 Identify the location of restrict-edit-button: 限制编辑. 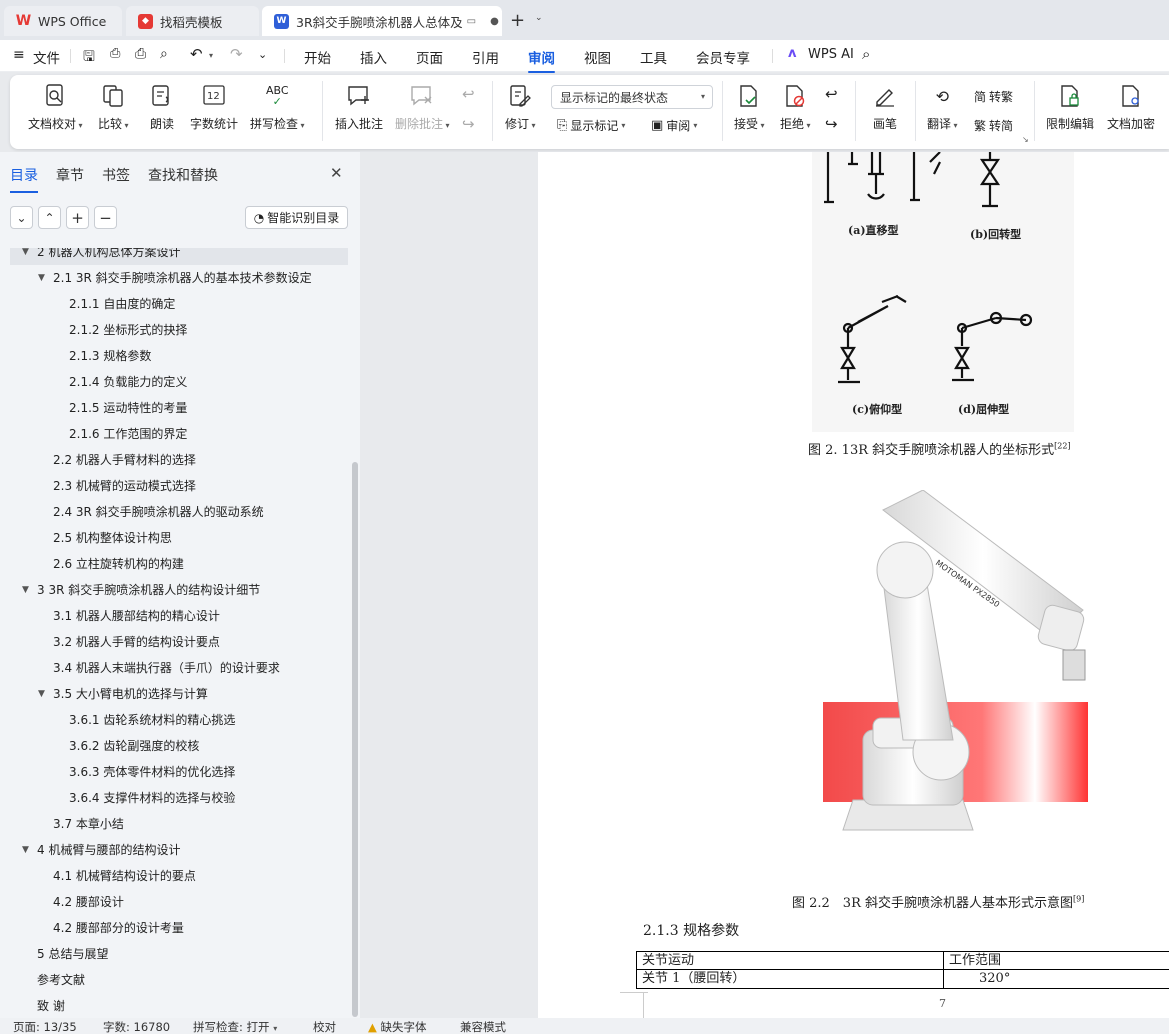
(1070, 107).